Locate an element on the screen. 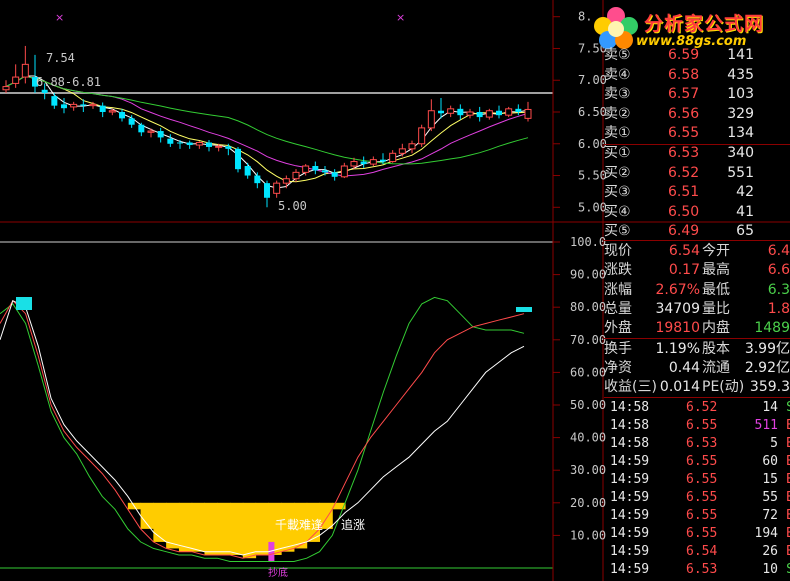 The image size is (790, 581). quote-label-1: 涨幅 is located at coordinates (618, 289).